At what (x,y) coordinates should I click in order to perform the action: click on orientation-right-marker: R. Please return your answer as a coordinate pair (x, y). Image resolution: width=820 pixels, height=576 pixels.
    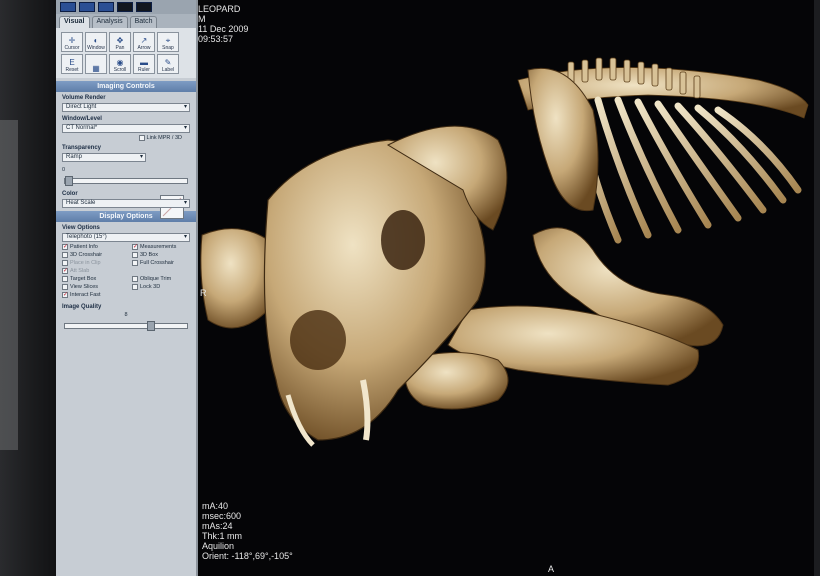
    Looking at the image, I should click on (203, 293).